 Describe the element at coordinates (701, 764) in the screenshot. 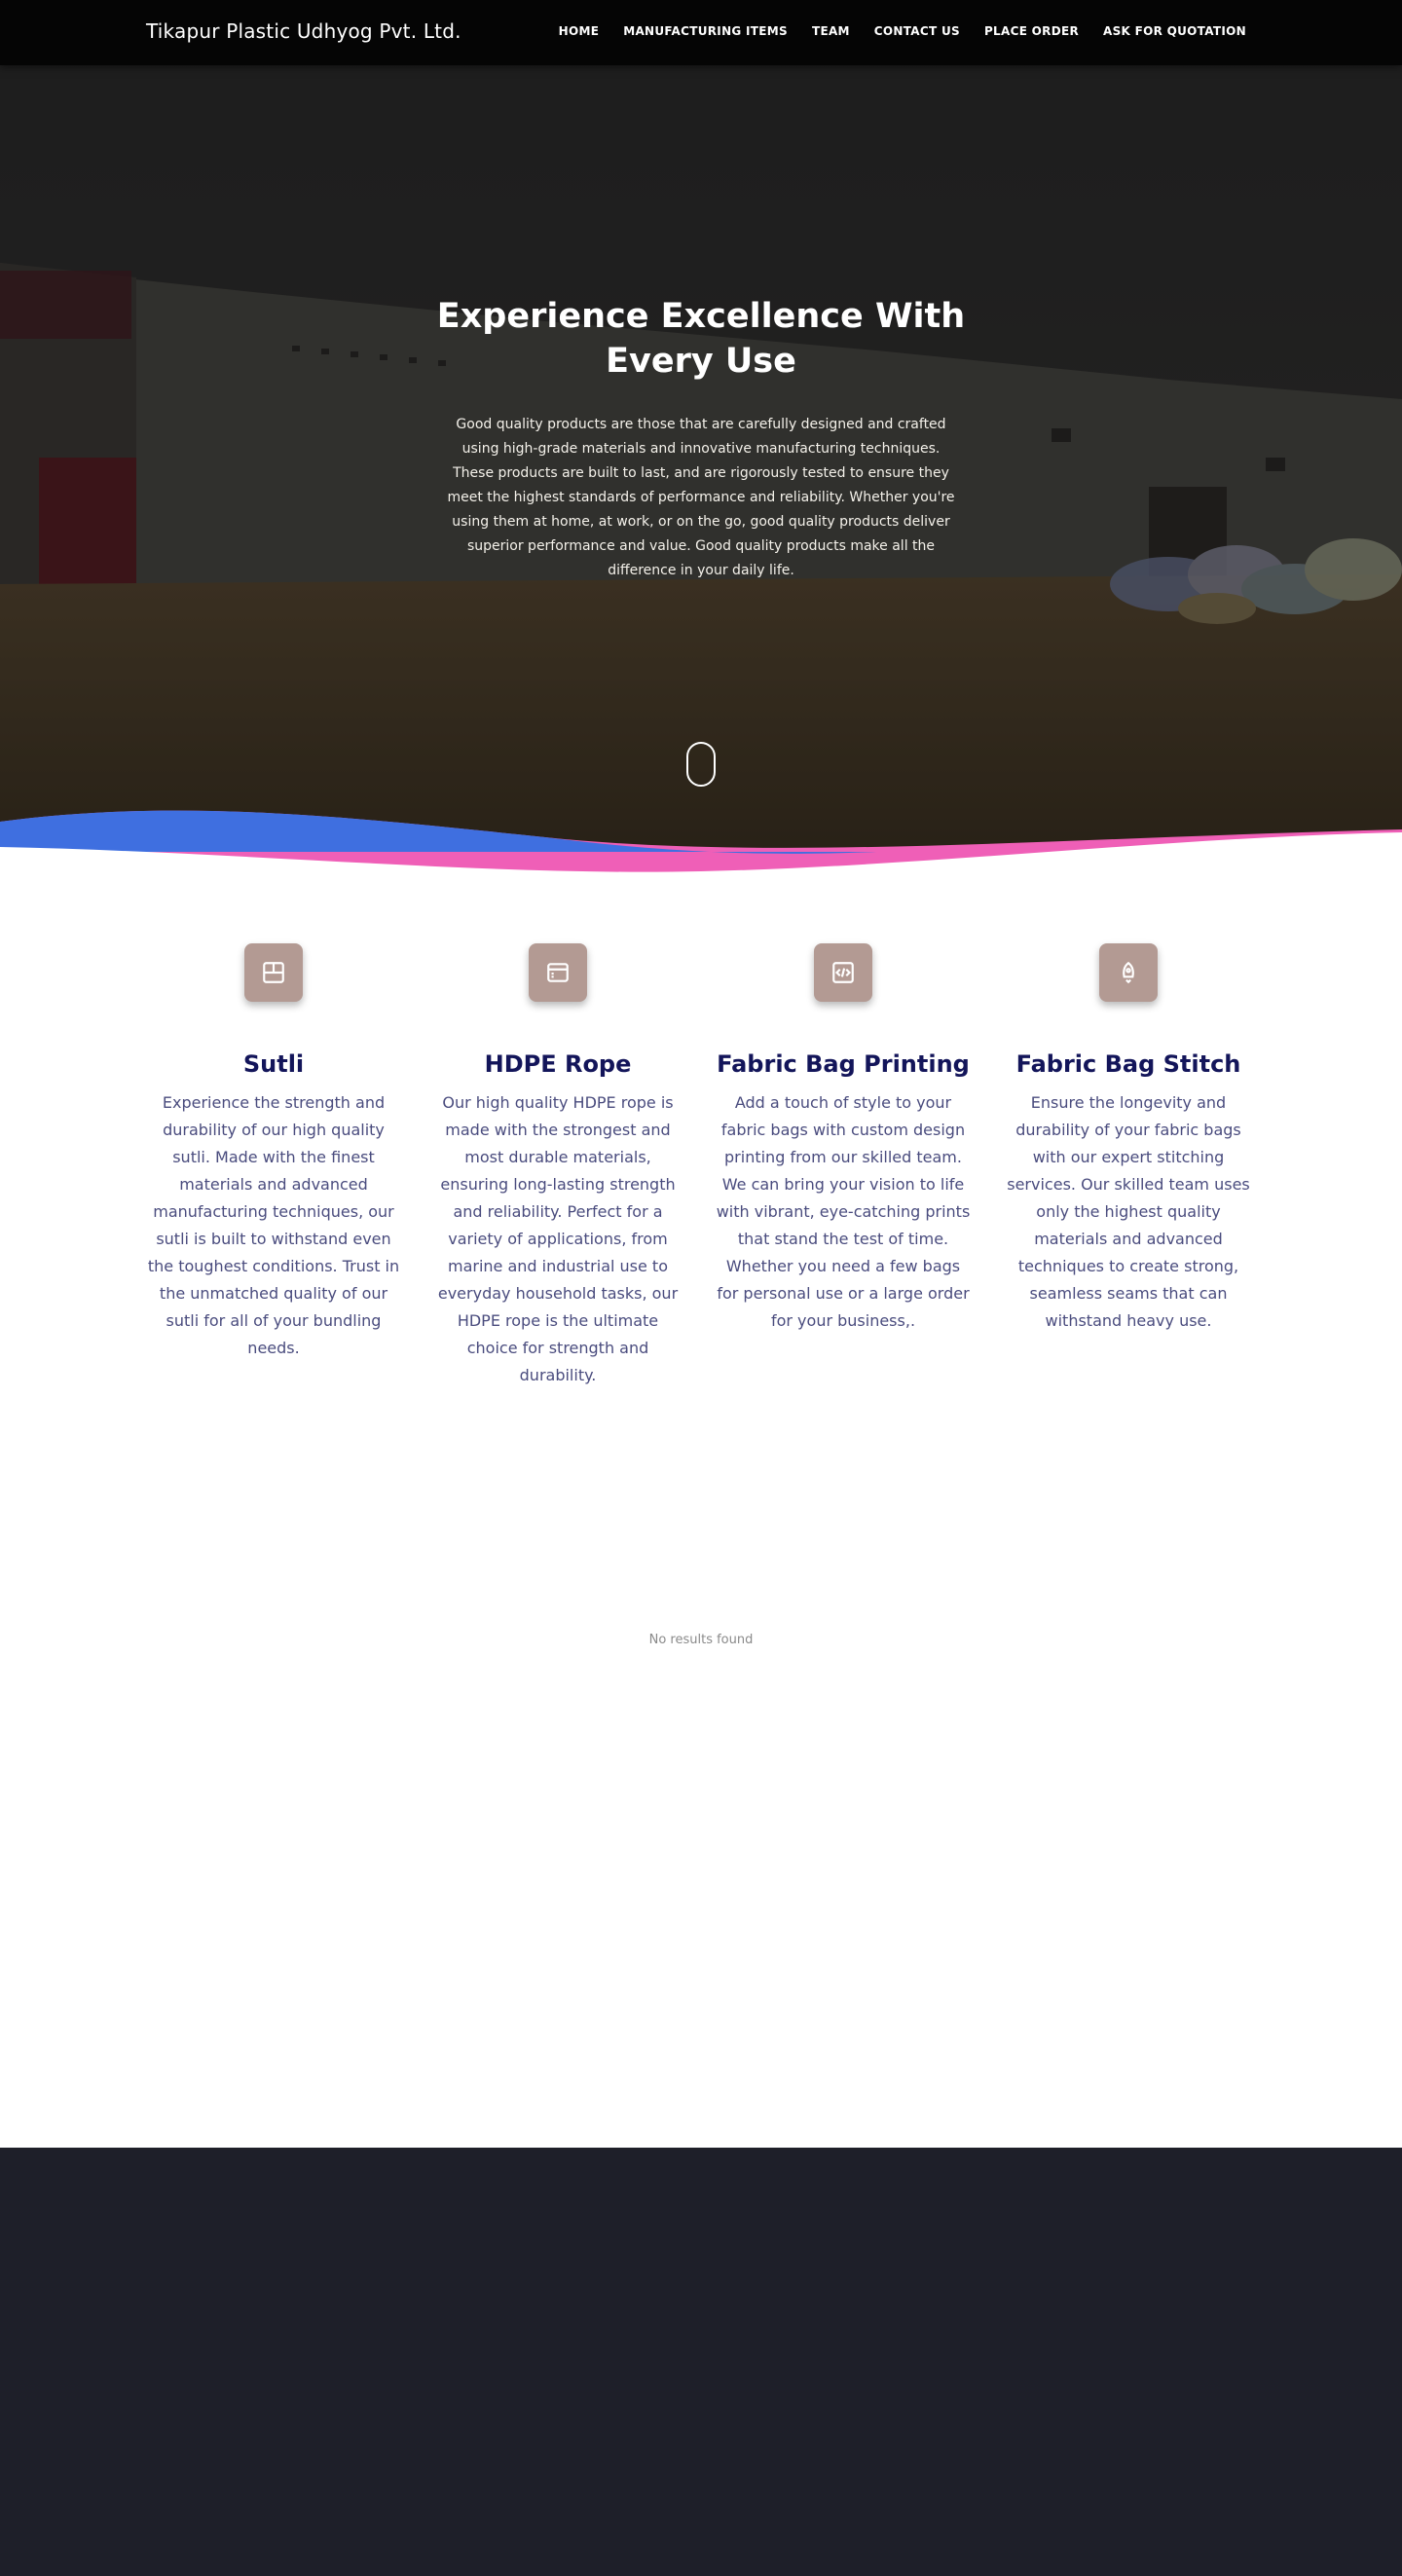

I see `scroll-down-mouse-icon` at that location.